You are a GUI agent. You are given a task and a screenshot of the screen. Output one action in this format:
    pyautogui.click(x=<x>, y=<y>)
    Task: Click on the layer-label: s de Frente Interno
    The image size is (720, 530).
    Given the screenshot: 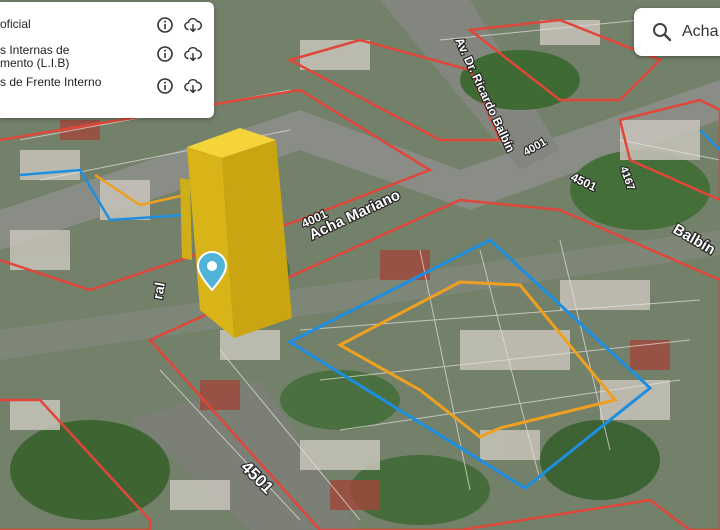 What is the action you would take?
    pyautogui.click(x=51, y=82)
    